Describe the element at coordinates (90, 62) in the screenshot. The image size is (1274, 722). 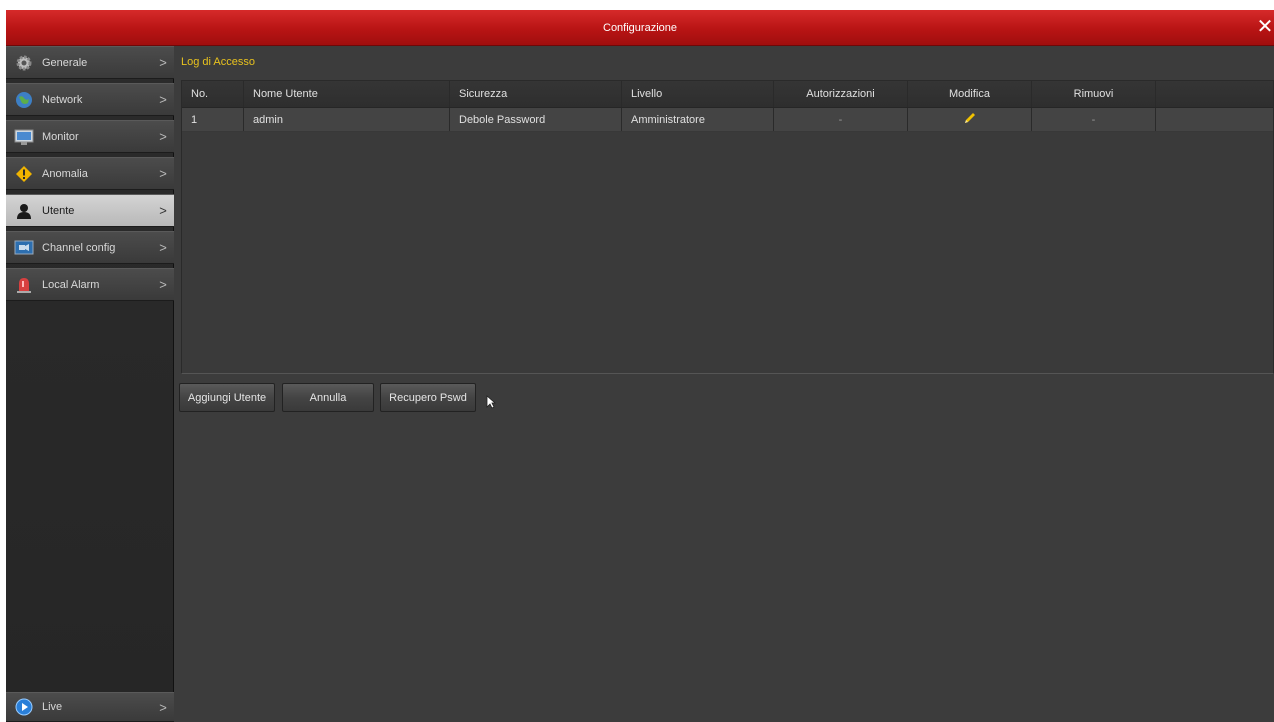
I see `sidebar-item-generale: Generale >` at that location.